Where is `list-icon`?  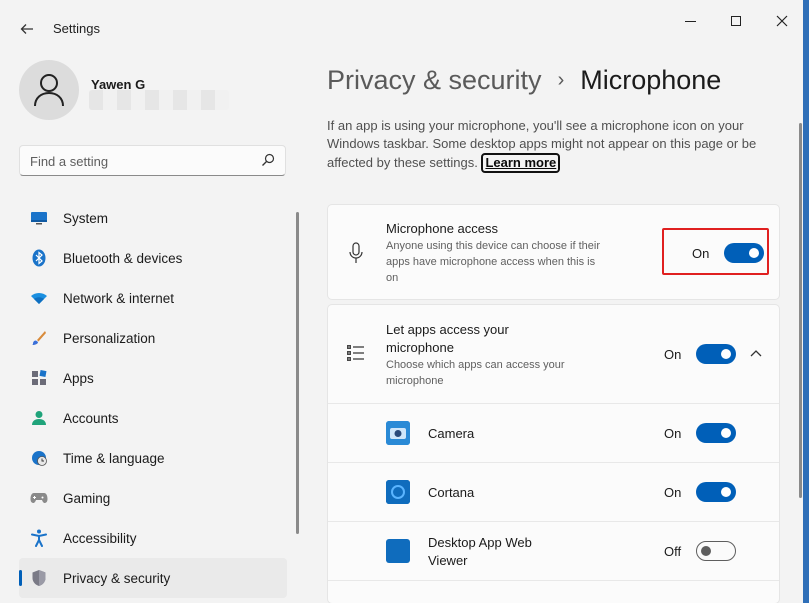 list-icon is located at coordinates (356, 353).